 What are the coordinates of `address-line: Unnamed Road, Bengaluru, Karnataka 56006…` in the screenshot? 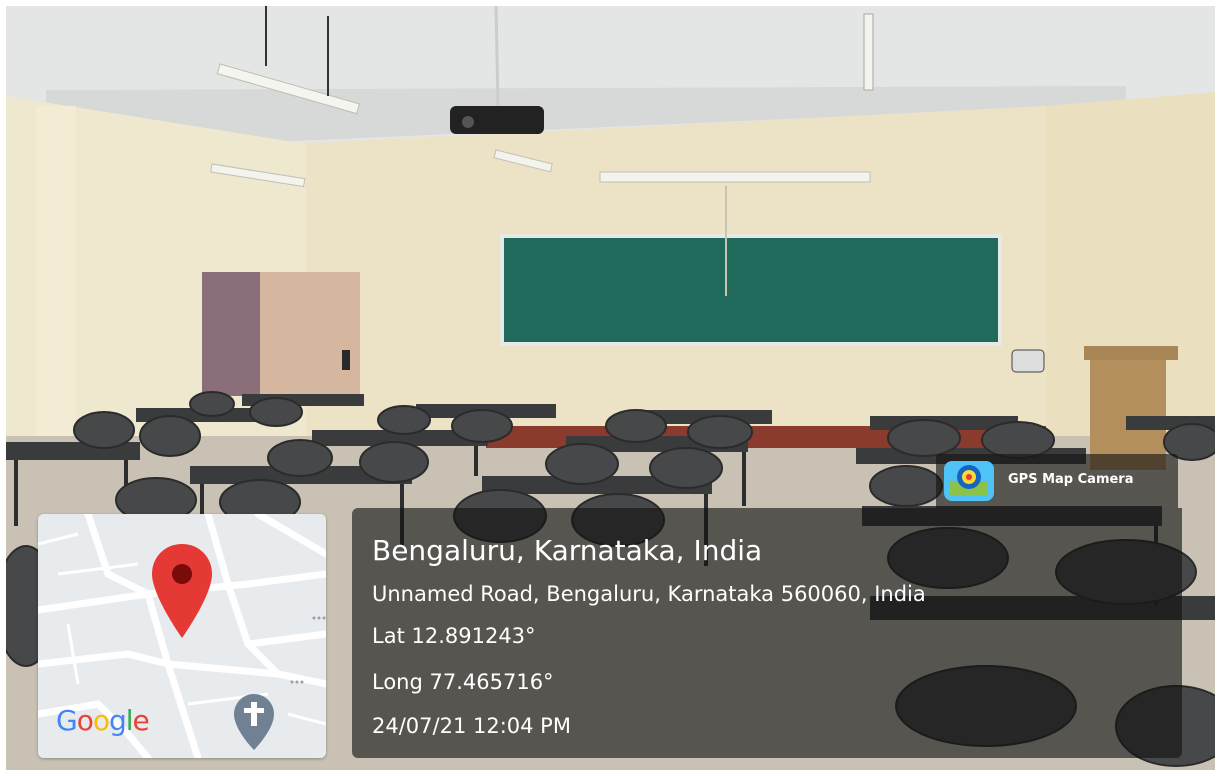 It's located at (649, 594).